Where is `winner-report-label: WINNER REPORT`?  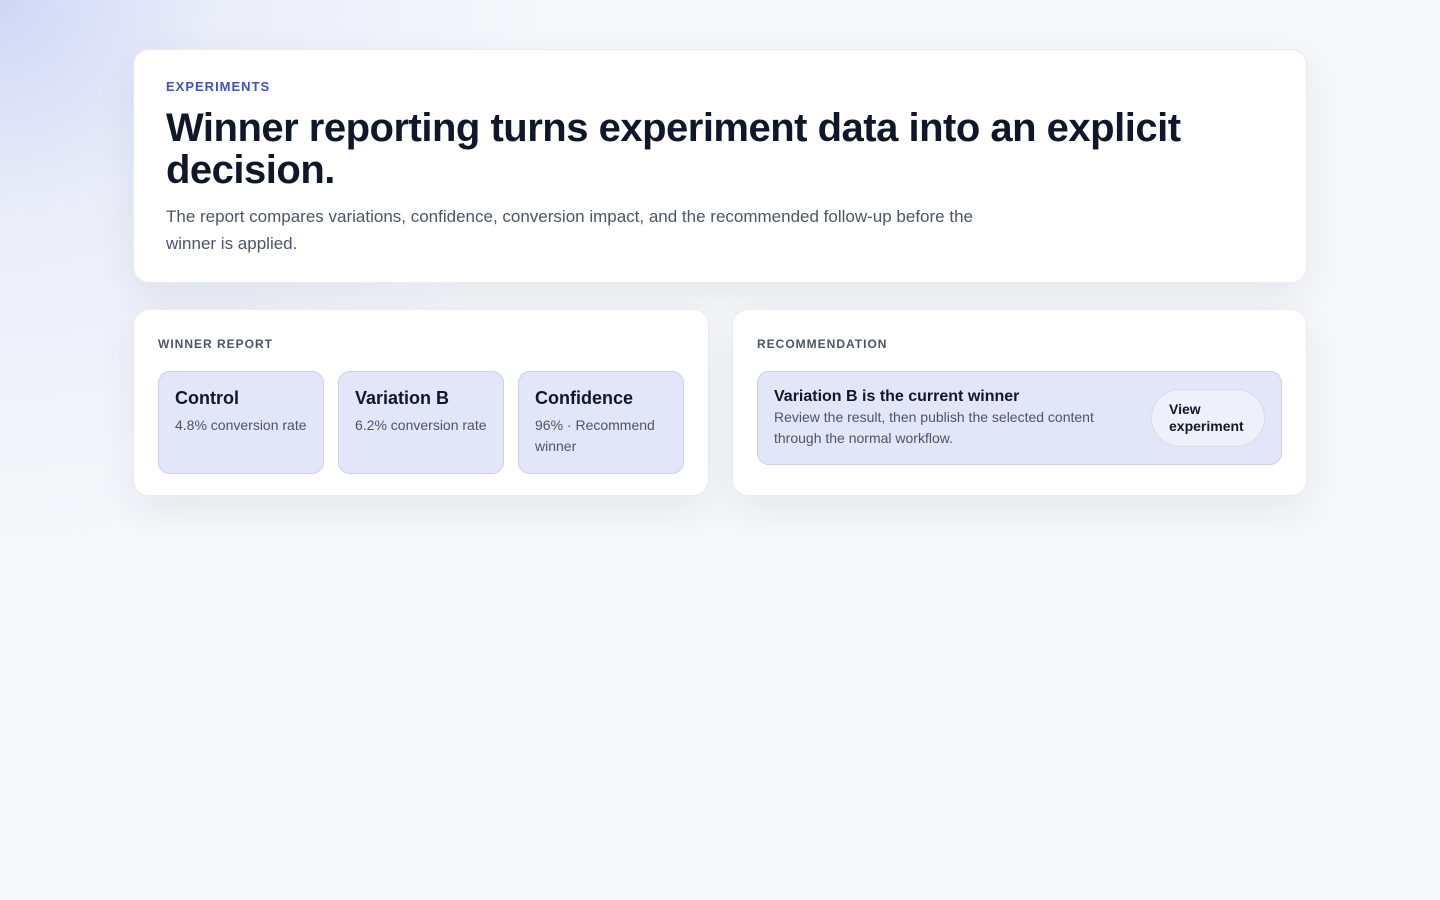
winner-report-label: WINNER REPORT is located at coordinates (215, 344).